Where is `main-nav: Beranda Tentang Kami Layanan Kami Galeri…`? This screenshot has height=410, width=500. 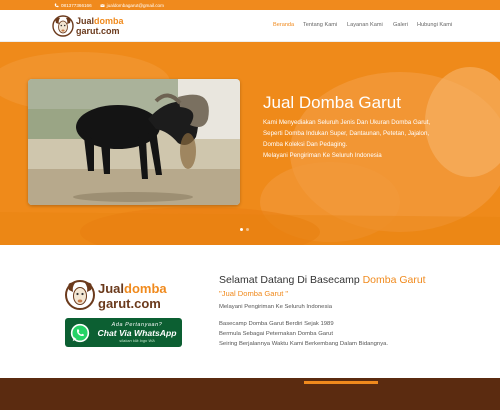 main-nav: Beranda Tentang Kami Layanan Kami Galeri… is located at coordinates (250, 27).